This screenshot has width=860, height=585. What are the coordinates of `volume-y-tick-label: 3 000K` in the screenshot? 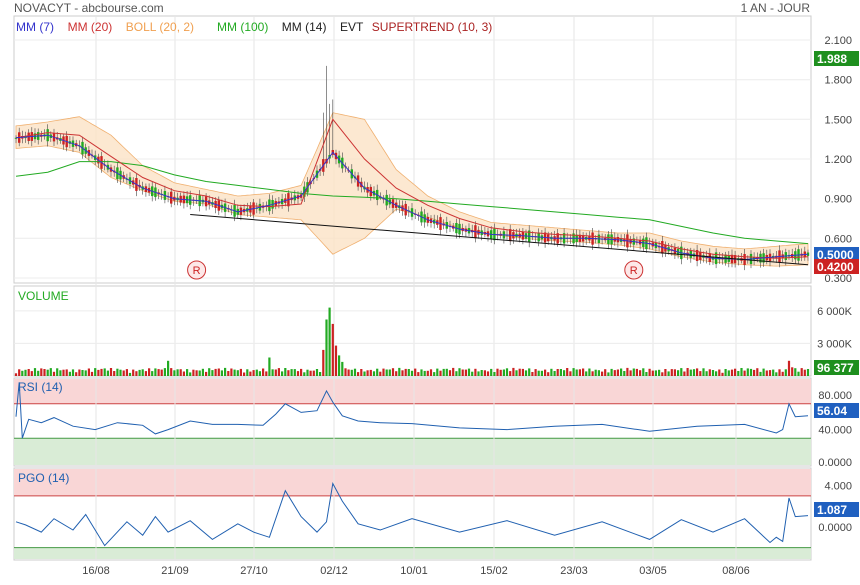 It's located at (835, 344).